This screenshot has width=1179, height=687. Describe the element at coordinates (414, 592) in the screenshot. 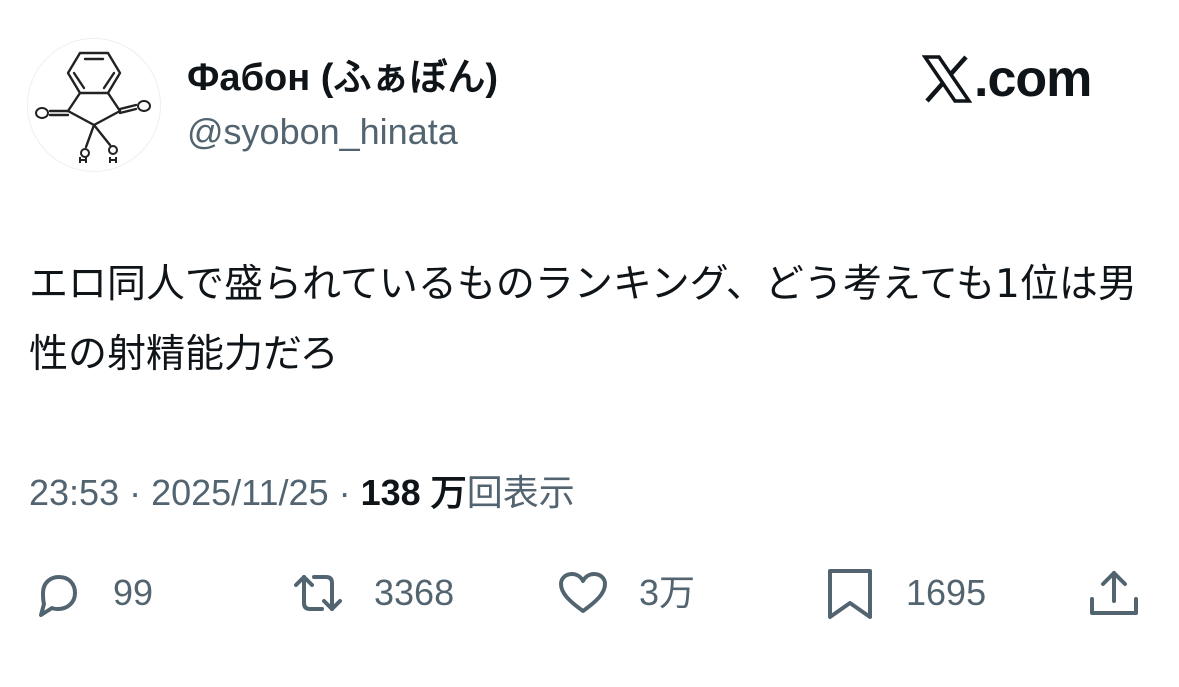

I see `retweet-count: 3368` at that location.